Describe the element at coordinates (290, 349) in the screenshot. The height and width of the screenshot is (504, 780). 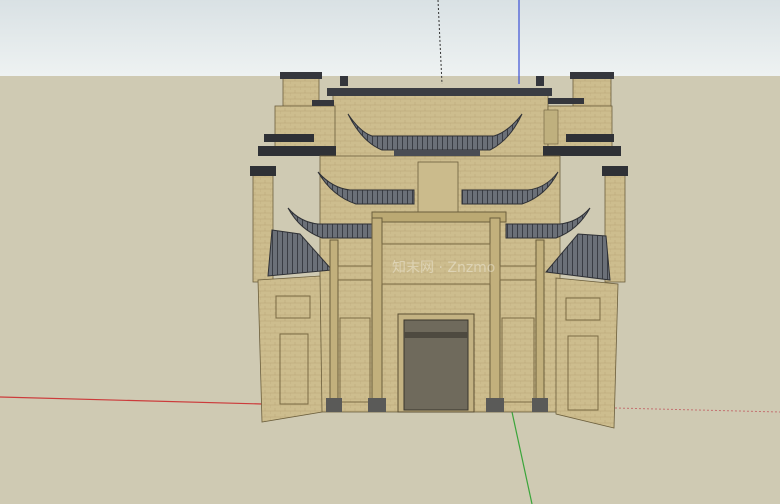
I see `left-wing-wall` at that location.